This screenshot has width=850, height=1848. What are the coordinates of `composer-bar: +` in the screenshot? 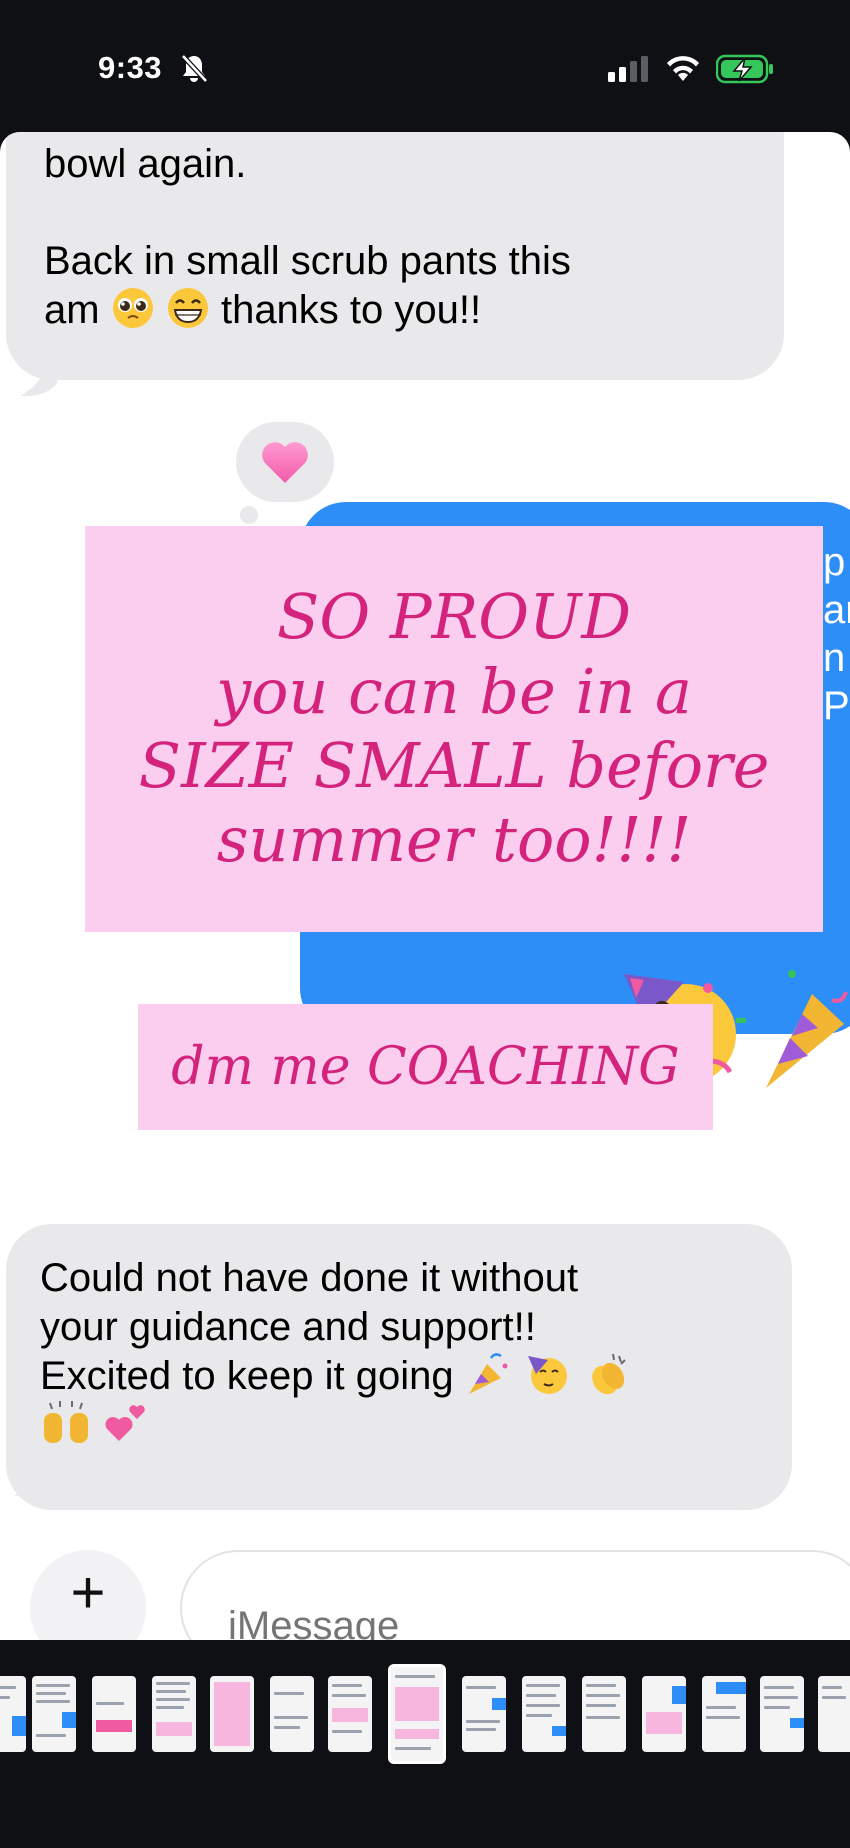 It's located at (425, 1576).